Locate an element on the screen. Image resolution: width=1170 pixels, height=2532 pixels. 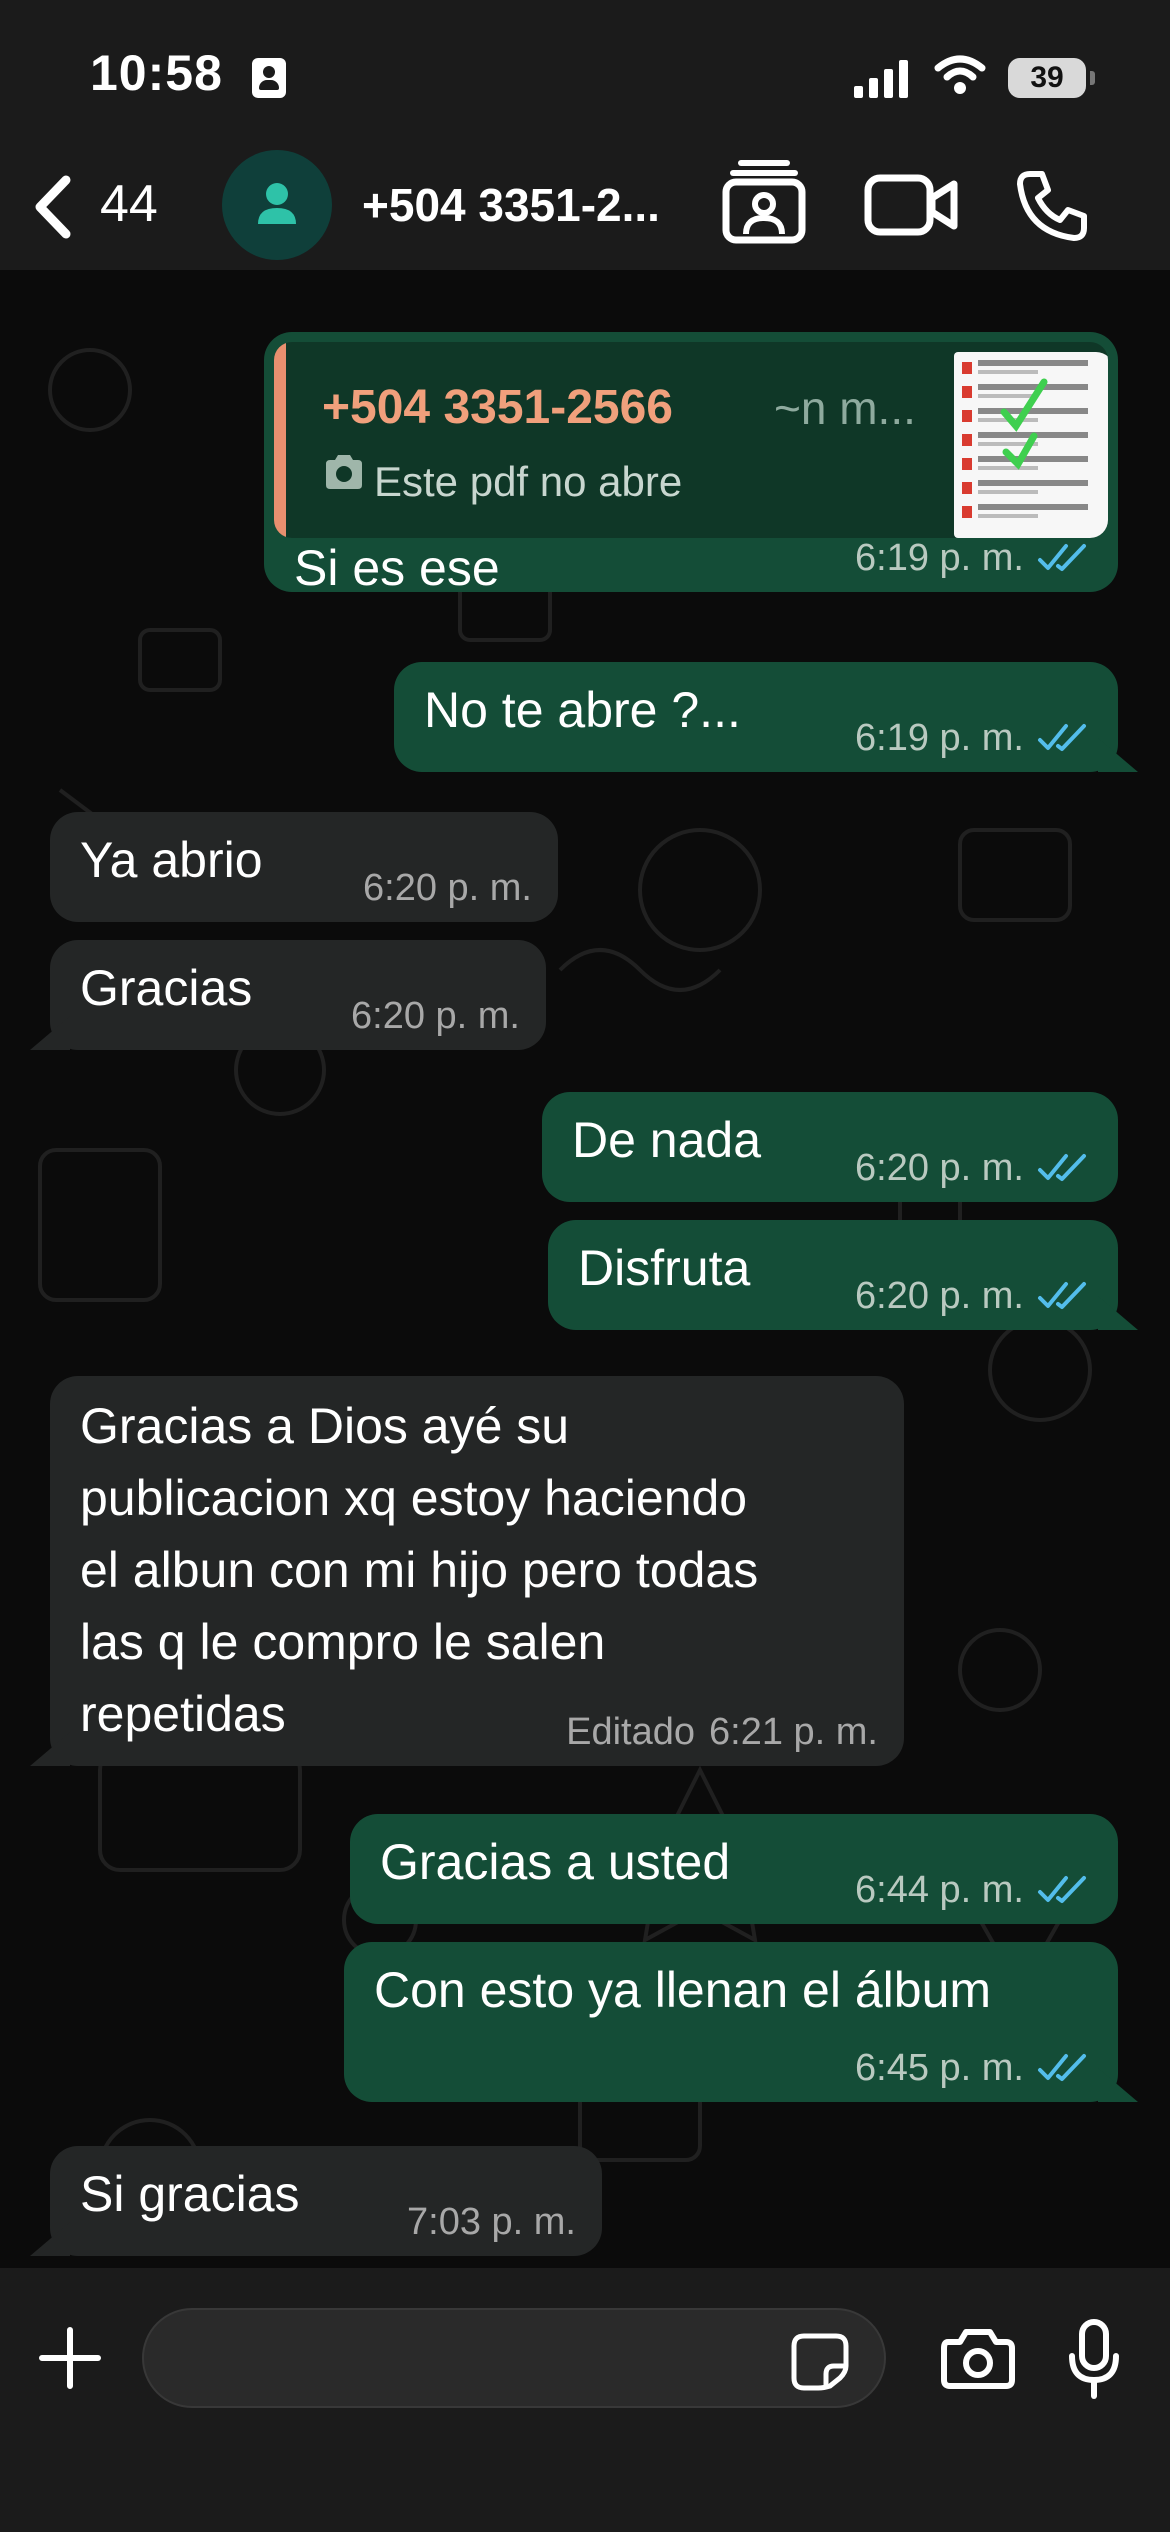
message-input is located at coordinates (514, 2358).